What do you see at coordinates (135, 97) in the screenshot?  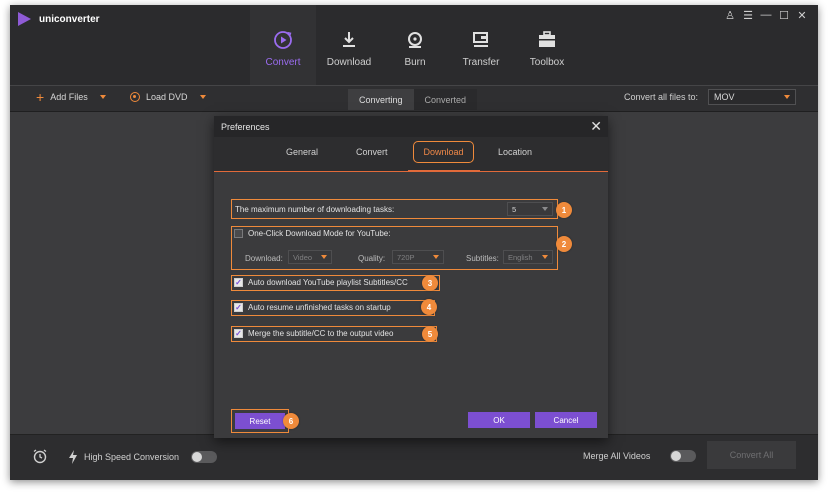 I see `dvd-icon` at bounding box center [135, 97].